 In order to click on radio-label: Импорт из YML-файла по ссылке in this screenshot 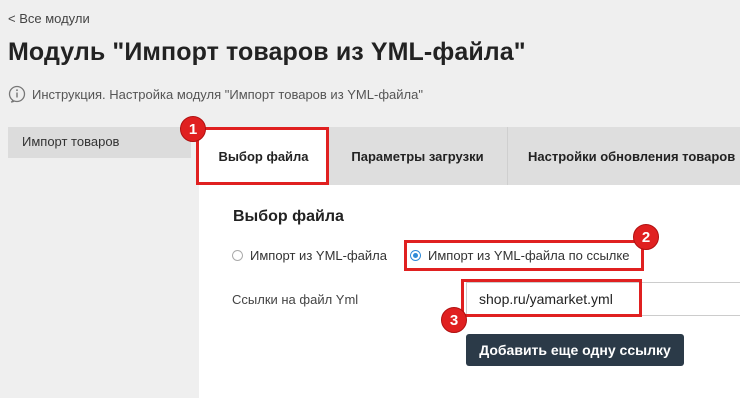, I will do `click(528, 255)`.